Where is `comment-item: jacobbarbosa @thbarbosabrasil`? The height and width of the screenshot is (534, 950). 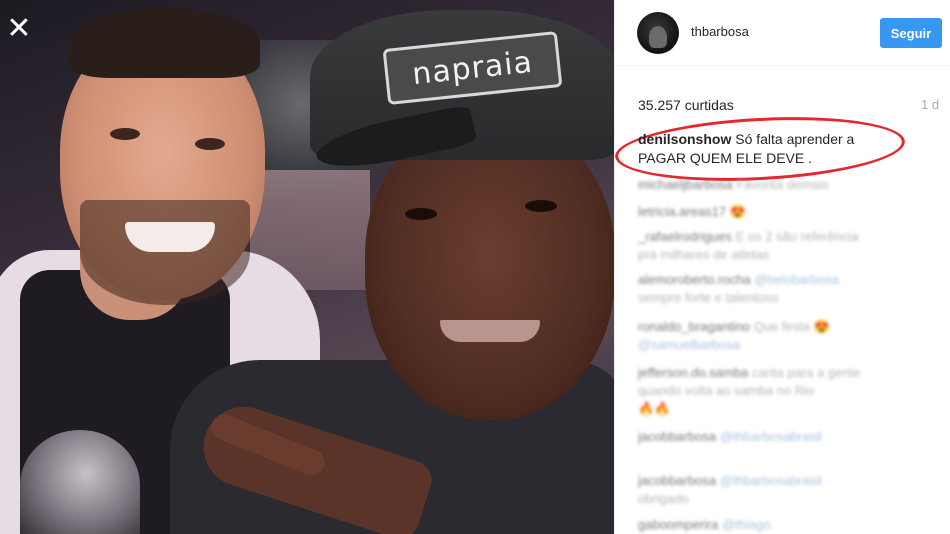 comment-item: jacobbarbosa @thbarbosabrasil is located at coordinates (788, 437).